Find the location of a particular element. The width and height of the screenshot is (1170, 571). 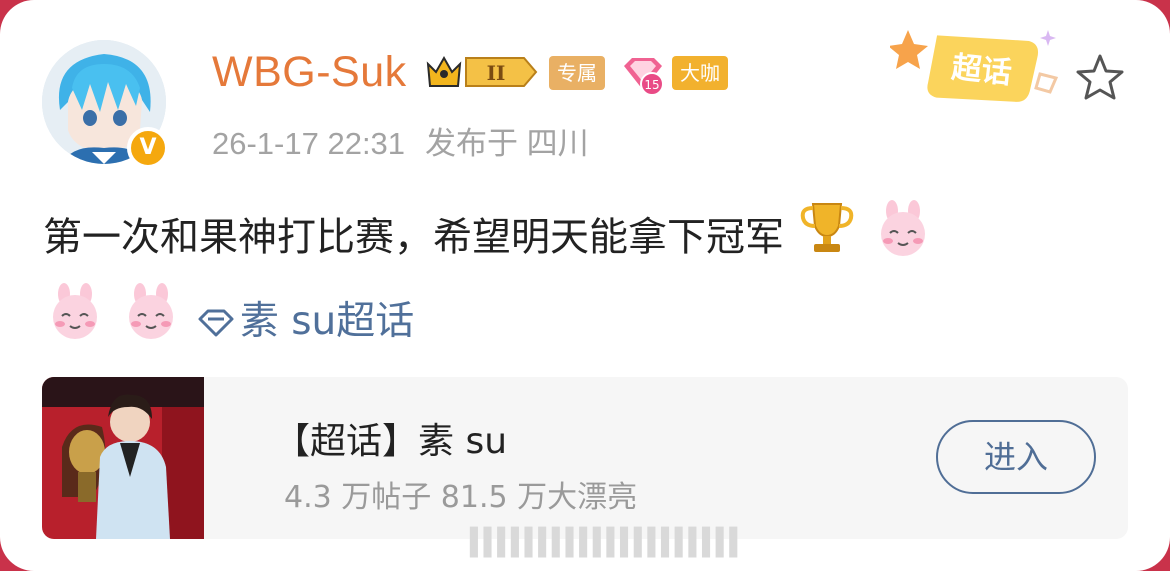

diamond-icon is located at coordinates (216, 323).